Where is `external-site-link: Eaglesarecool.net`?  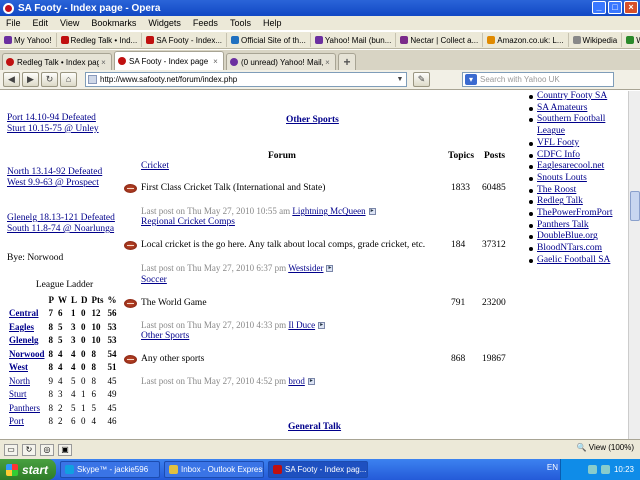 external-site-link: Eaglesarecool.net is located at coordinates (570, 166).